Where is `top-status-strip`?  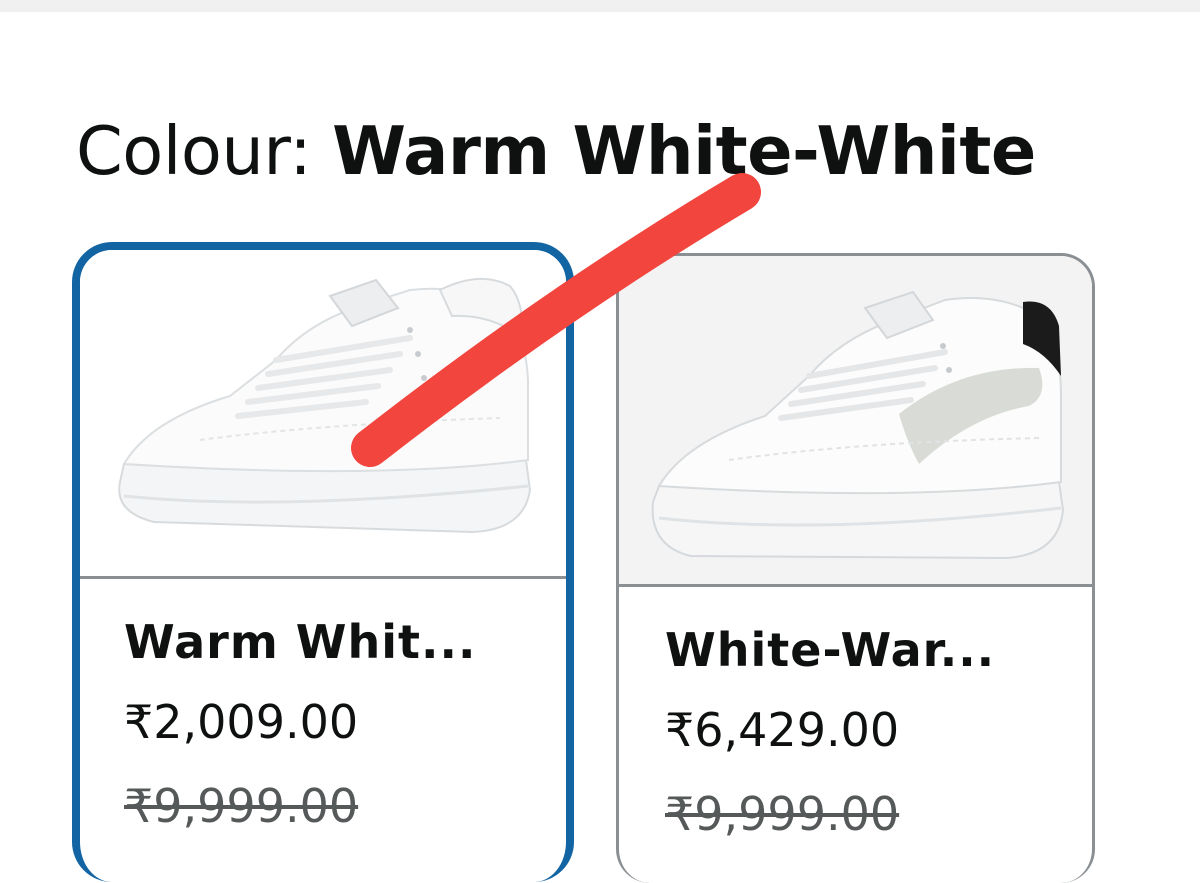 top-status-strip is located at coordinates (600, 6).